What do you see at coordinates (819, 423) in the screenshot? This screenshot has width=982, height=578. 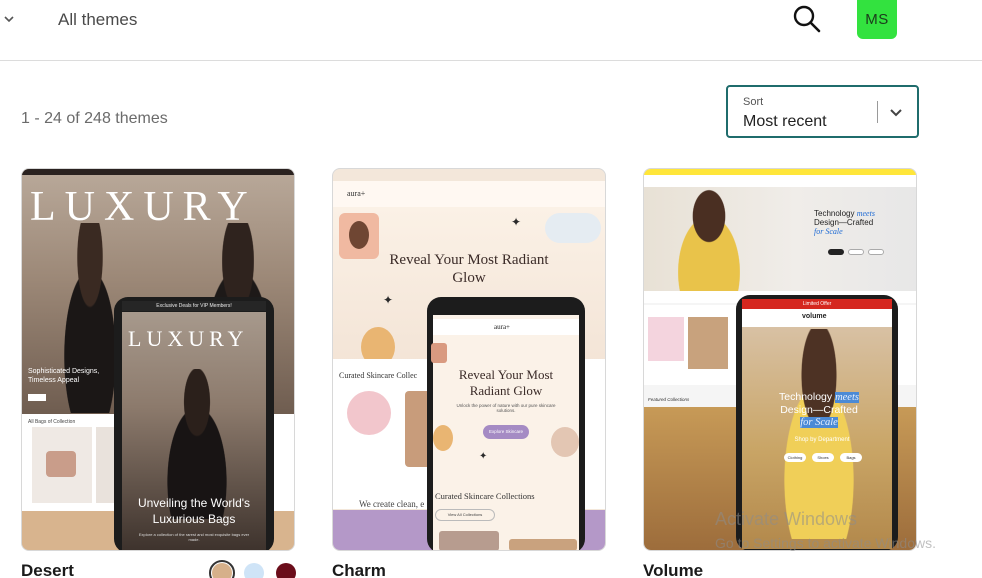 I see `phone-emphasis: for Scale` at bounding box center [819, 423].